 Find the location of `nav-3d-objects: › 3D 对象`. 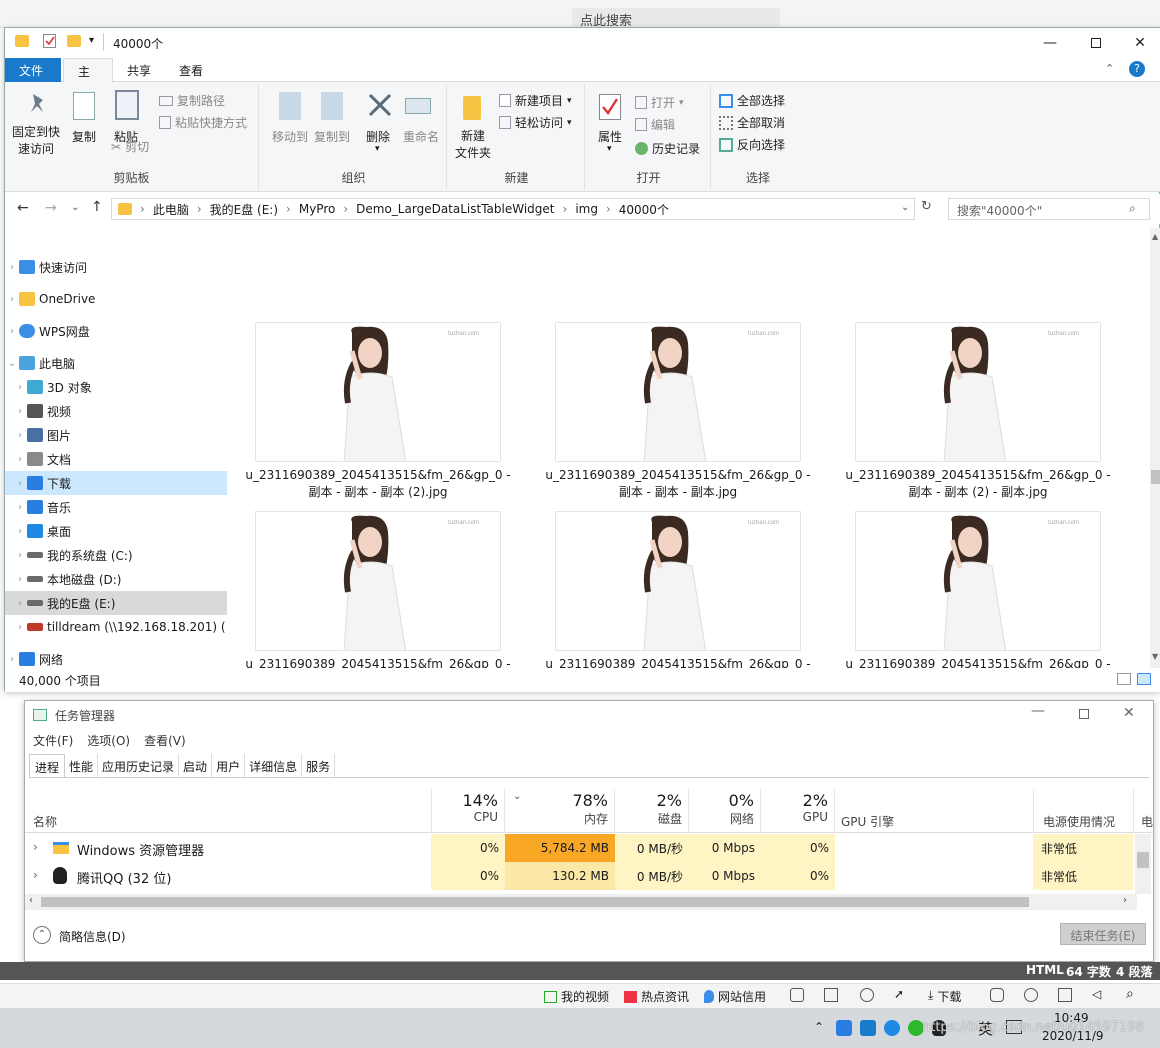

nav-3d-objects: › 3D 对象 is located at coordinates (116, 387).